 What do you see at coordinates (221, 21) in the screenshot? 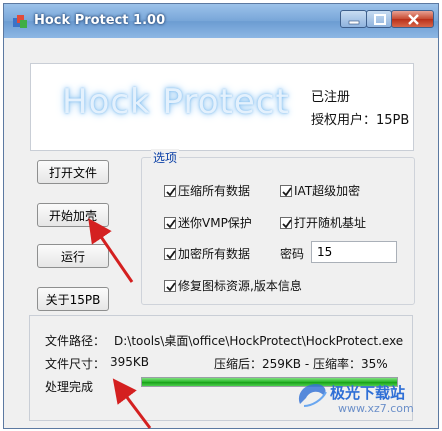
I see `title-bar: Hock Protect 1.00` at bounding box center [221, 21].